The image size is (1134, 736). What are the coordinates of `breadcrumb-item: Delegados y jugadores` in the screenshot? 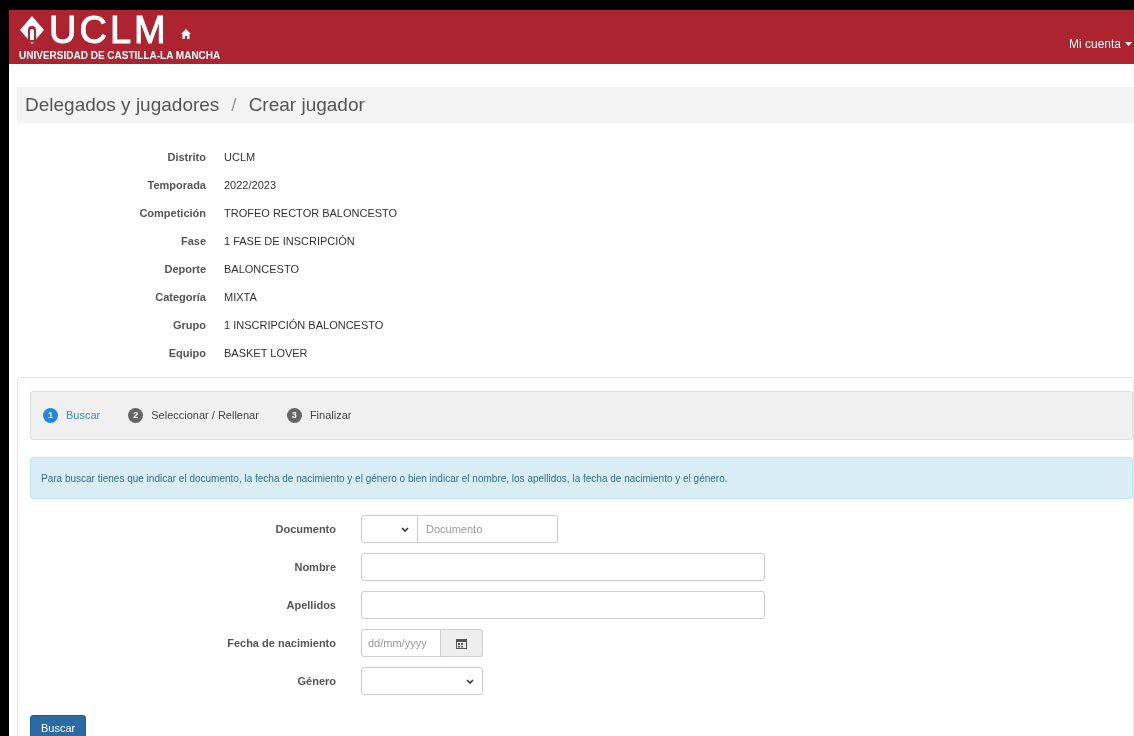 It's located at (122, 105).